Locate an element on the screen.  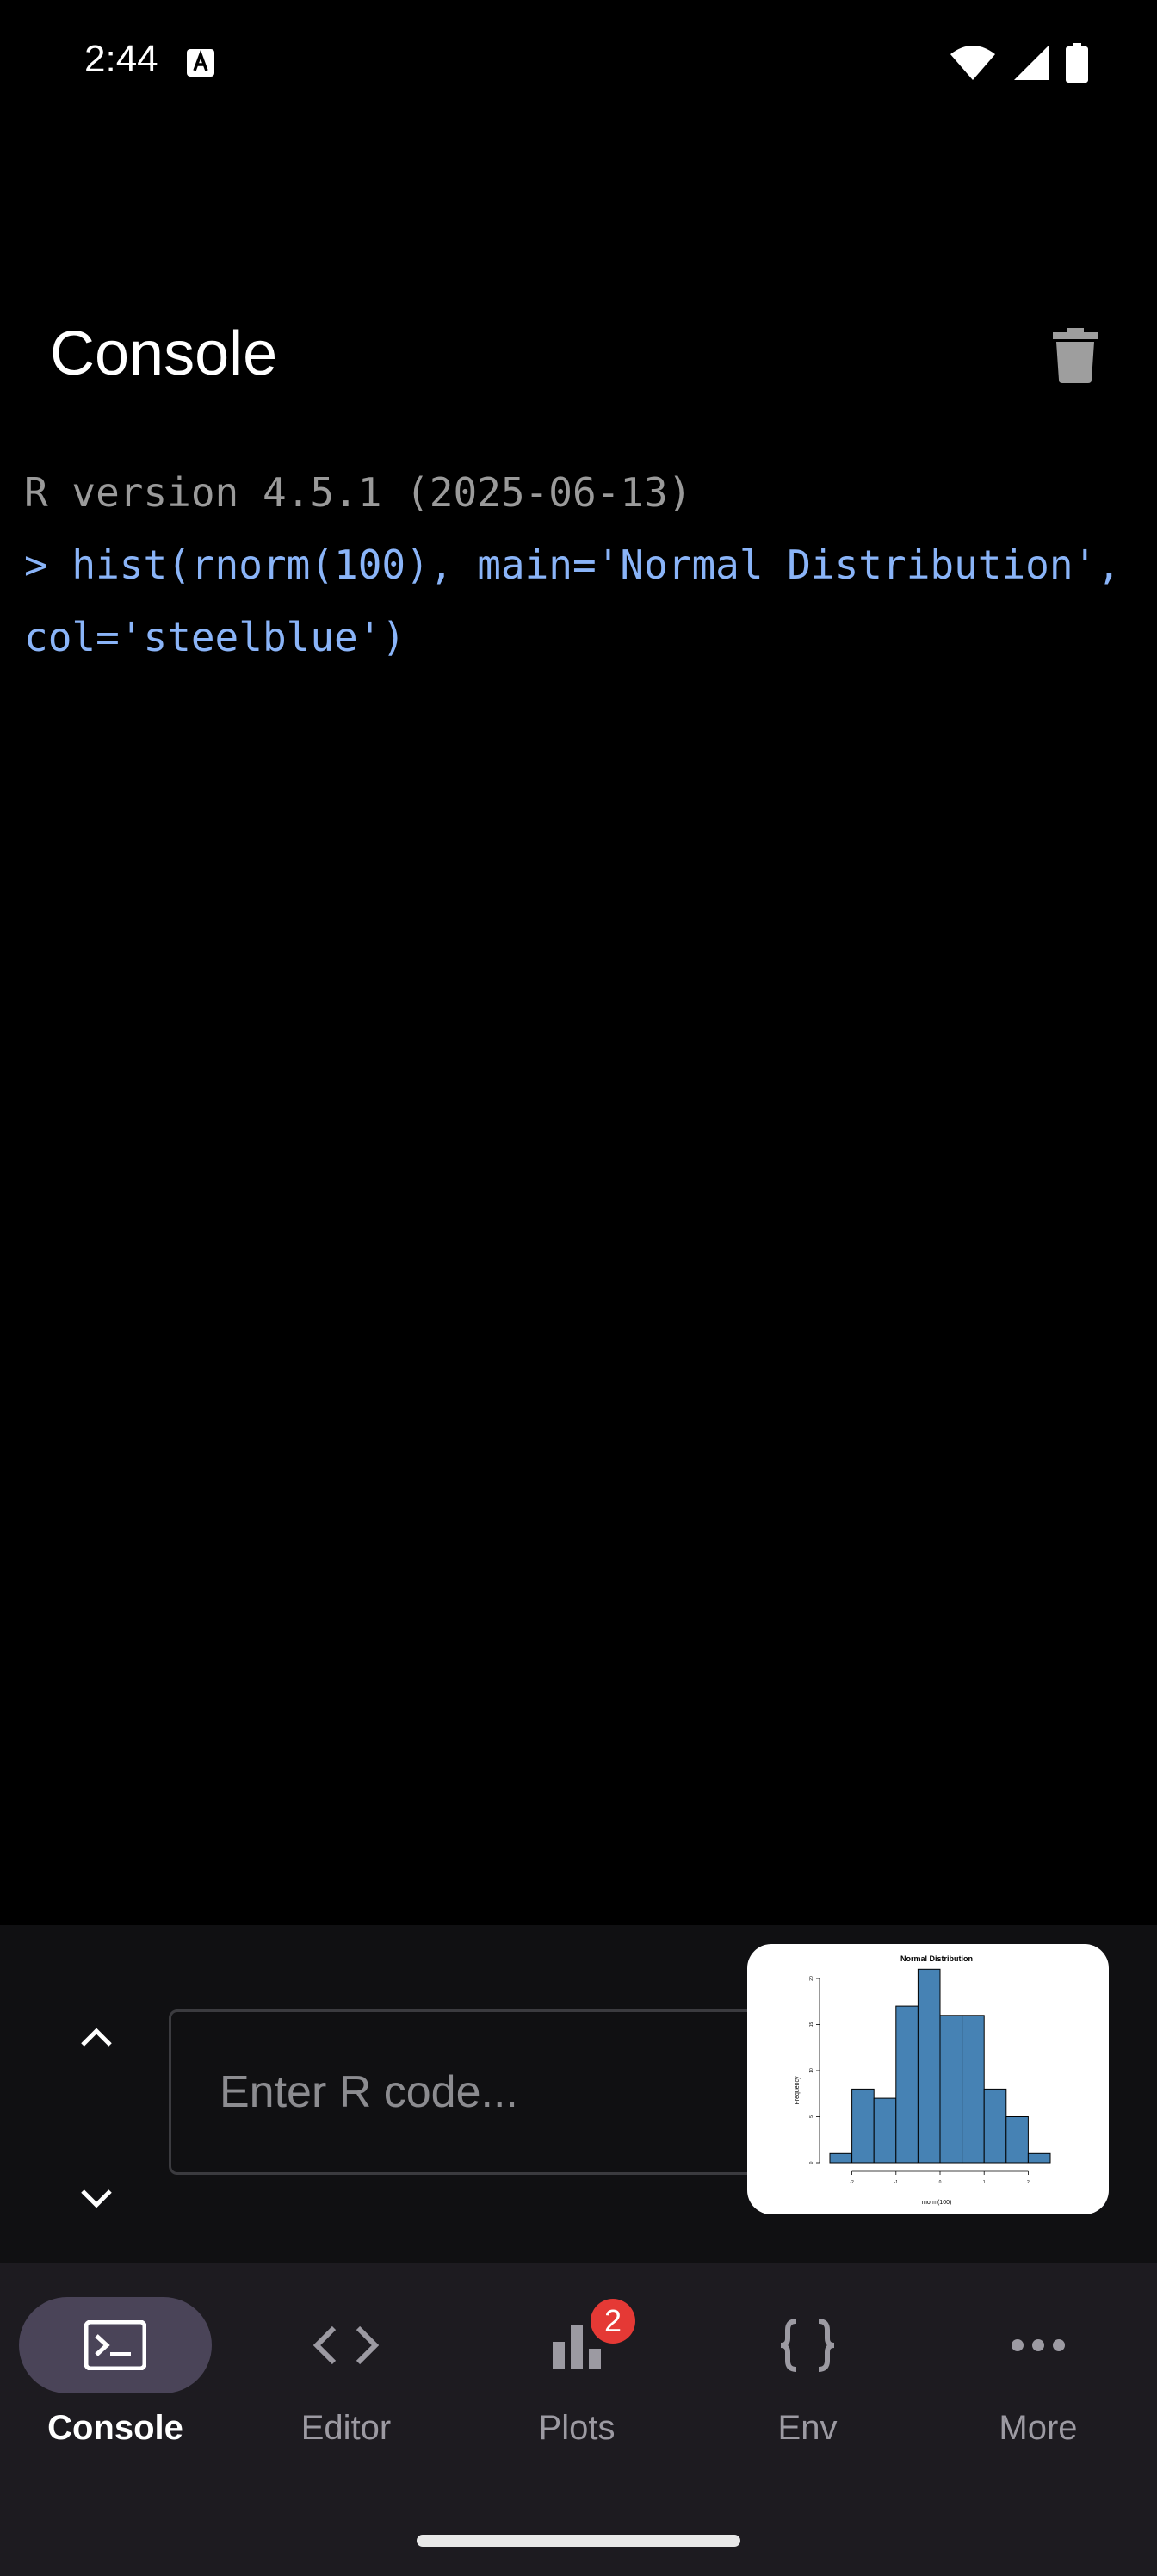
y-tick-label: 20 is located at coordinates (812, 1979).